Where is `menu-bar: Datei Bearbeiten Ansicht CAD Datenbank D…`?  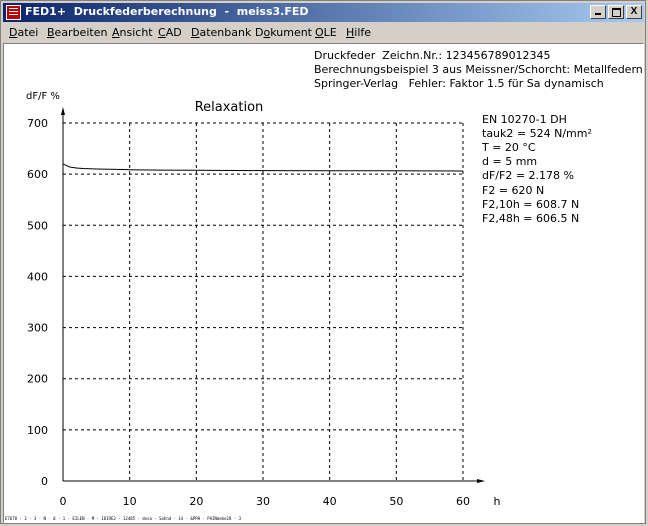
menu-bar: Datei Bearbeiten Ansicht CAD Datenbank D… is located at coordinates (323, 32).